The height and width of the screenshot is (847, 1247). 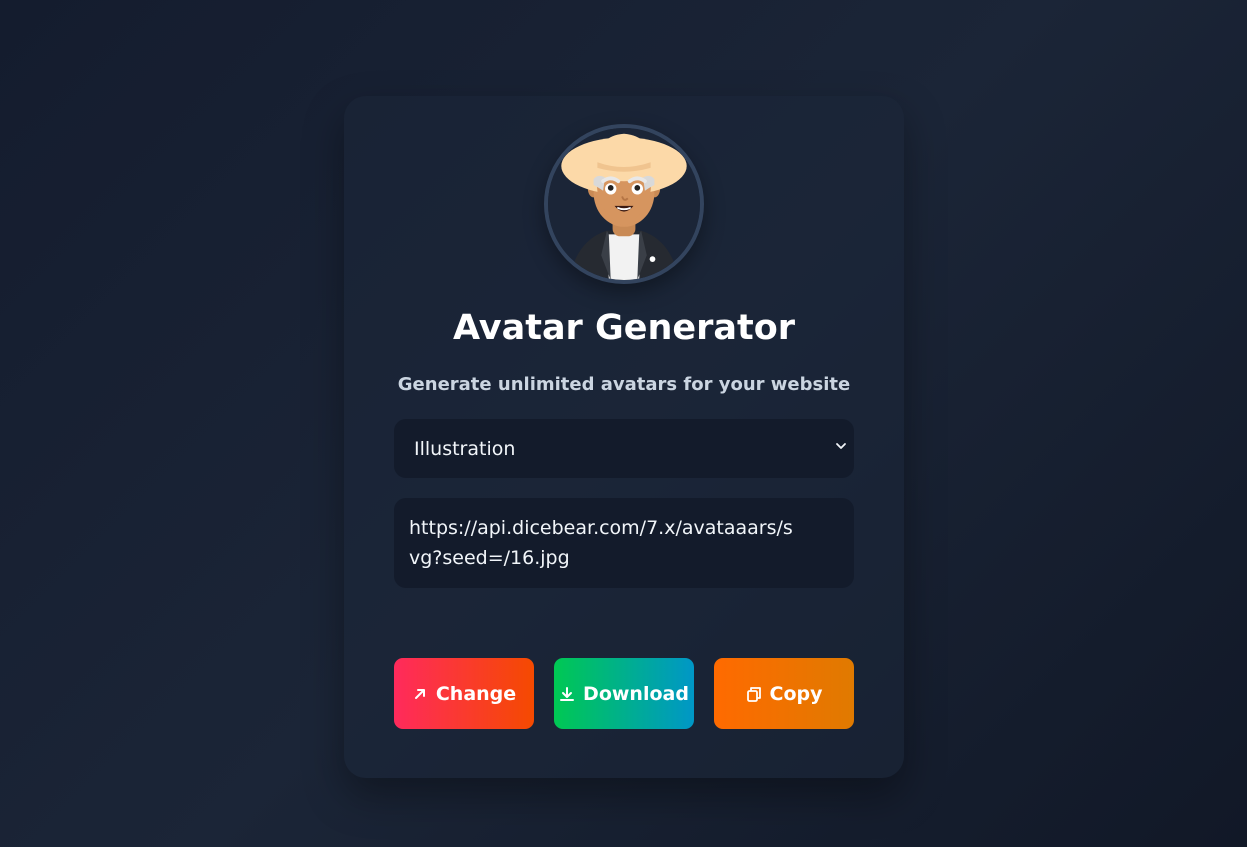 I want to click on copy-icon, so click(x=753, y=694).